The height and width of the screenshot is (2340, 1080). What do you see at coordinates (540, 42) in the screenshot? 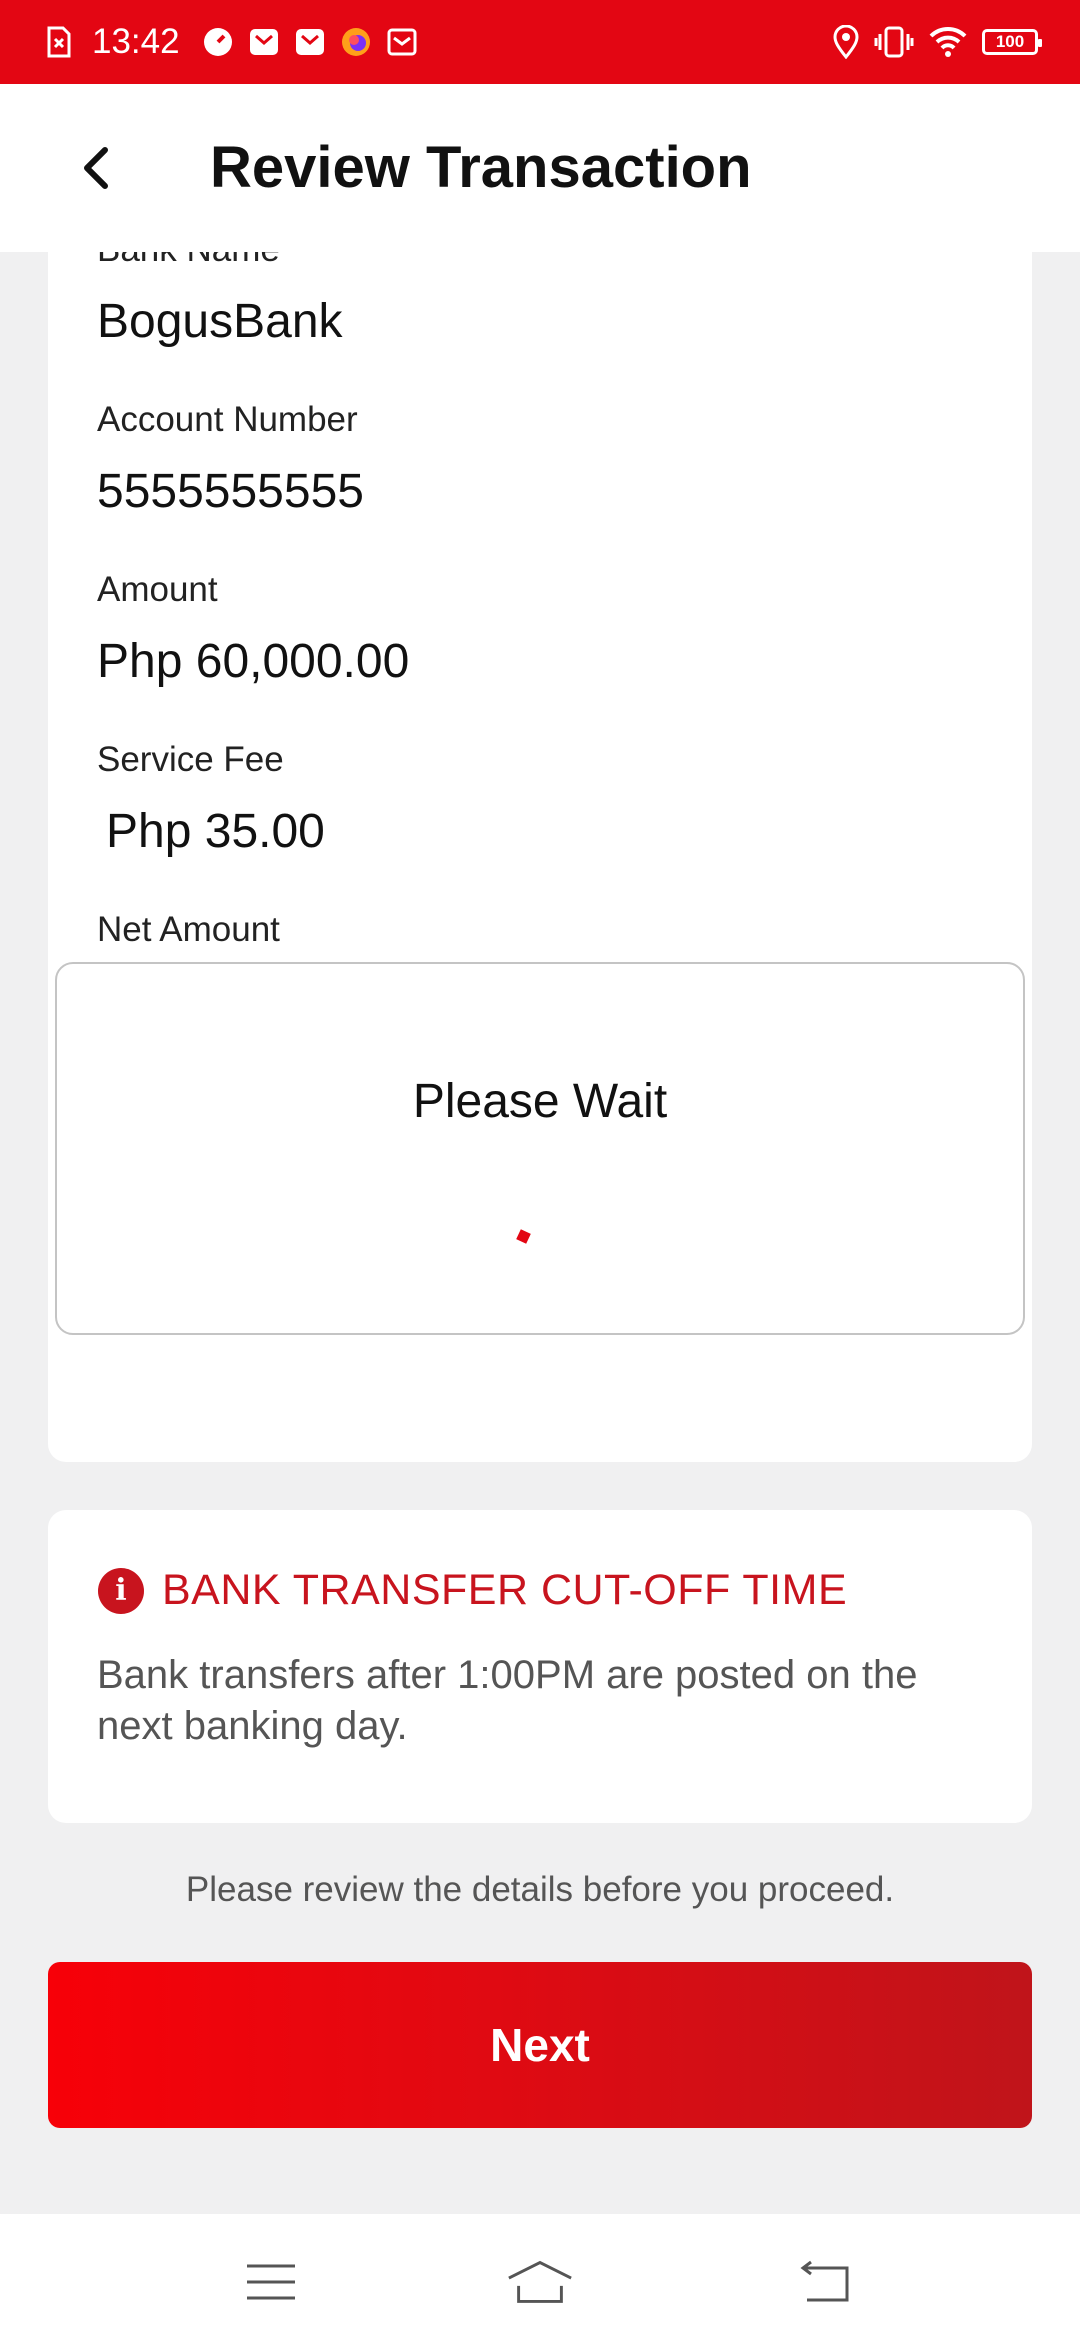
I see `status-bar: 13:42 100` at bounding box center [540, 42].